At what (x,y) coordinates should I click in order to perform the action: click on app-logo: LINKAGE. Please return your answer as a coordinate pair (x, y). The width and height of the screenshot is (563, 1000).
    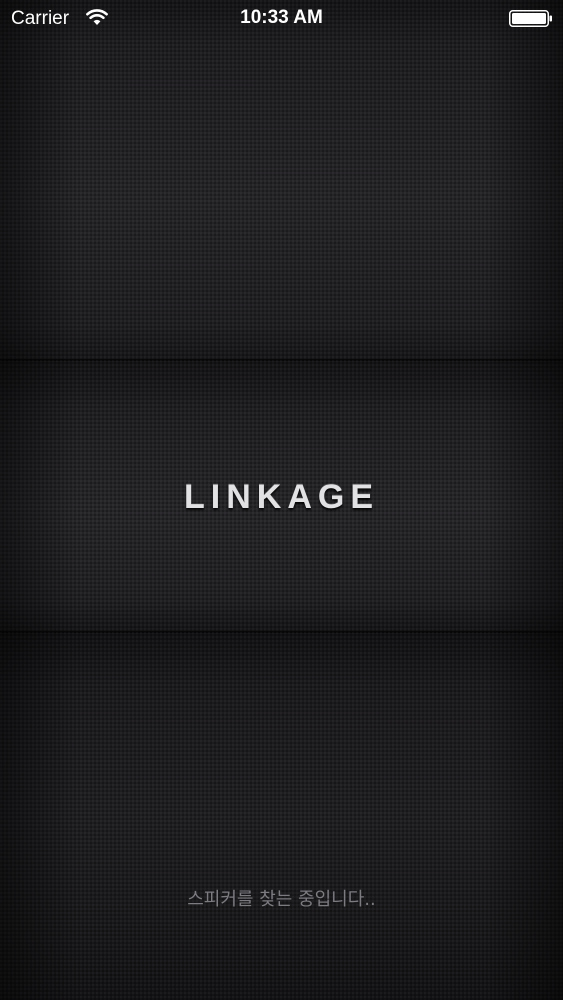
    Looking at the image, I should click on (281, 497).